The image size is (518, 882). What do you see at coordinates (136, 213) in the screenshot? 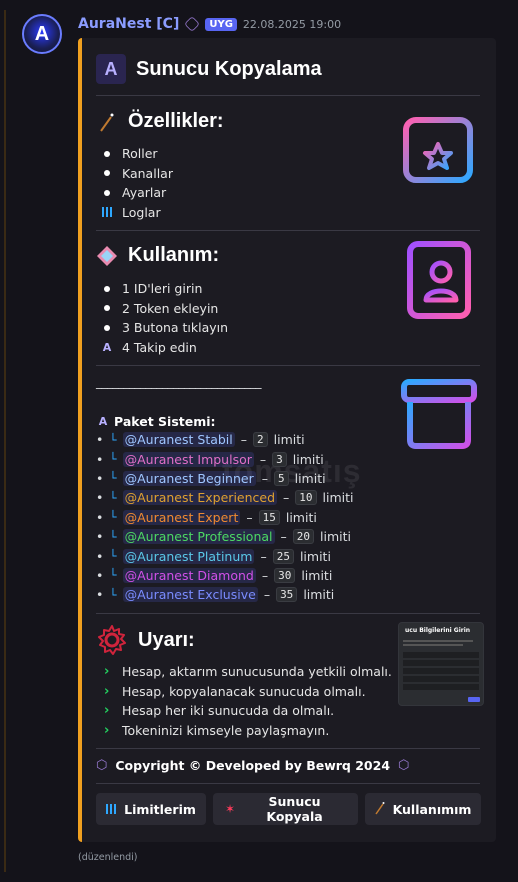
I see `list-item: Loglar` at bounding box center [136, 213].